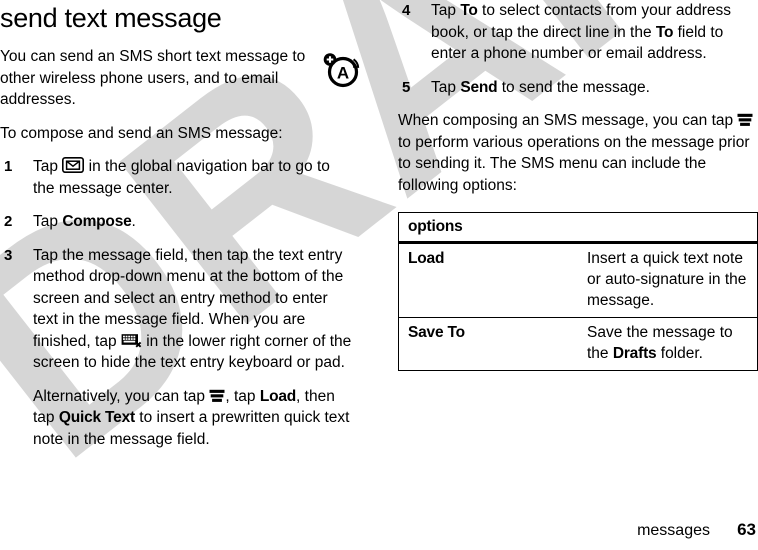 This screenshot has height=550, width=758. What do you see at coordinates (469, 10) in the screenshot?
I see `to-label-1: To` at bounding box center [469, 10].